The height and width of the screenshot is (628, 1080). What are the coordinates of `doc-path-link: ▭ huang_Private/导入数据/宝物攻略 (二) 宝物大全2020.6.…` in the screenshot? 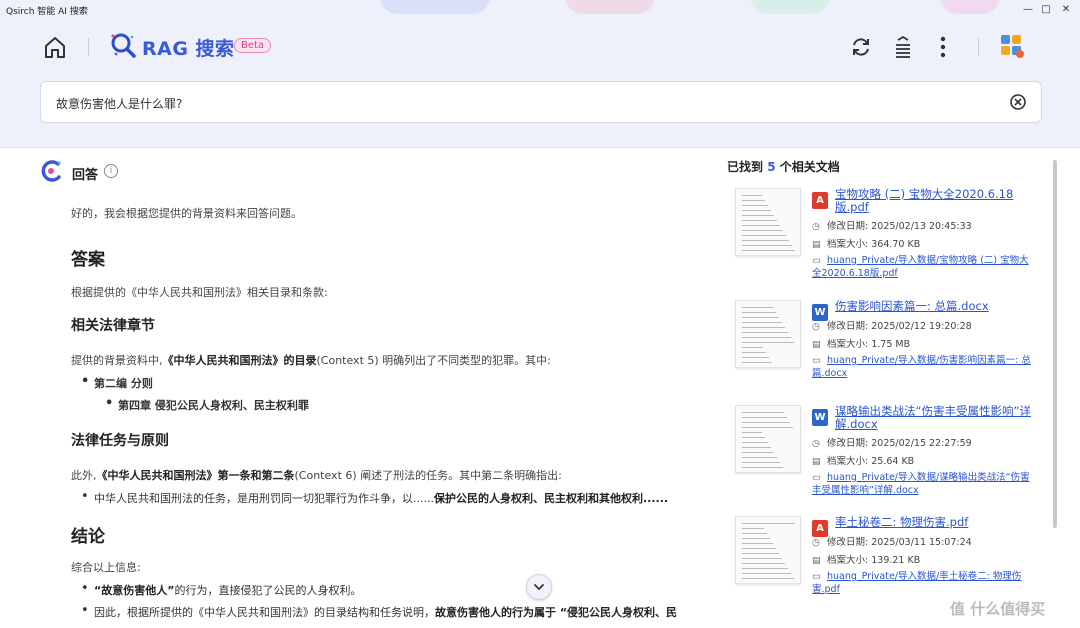 It's located at (924, 267).